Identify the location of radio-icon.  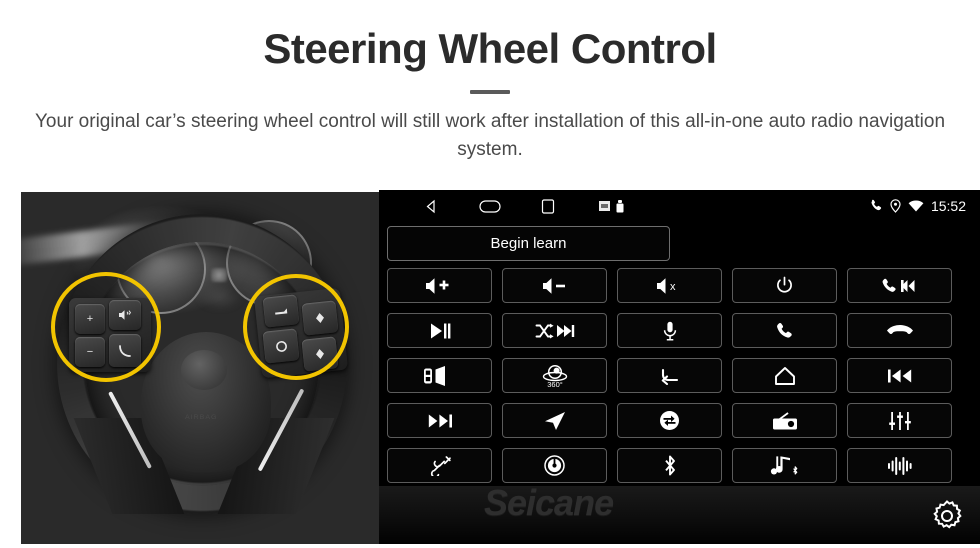
(785, 421).